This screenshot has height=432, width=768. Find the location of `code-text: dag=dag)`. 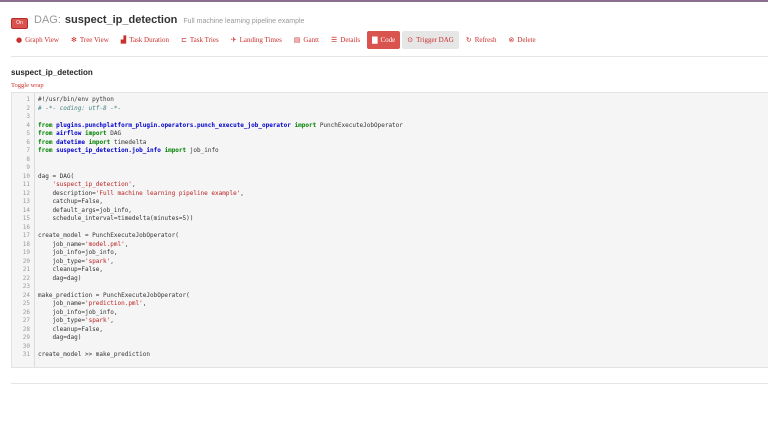

code-text: dag=dag) is located at coordinates (57, 338).